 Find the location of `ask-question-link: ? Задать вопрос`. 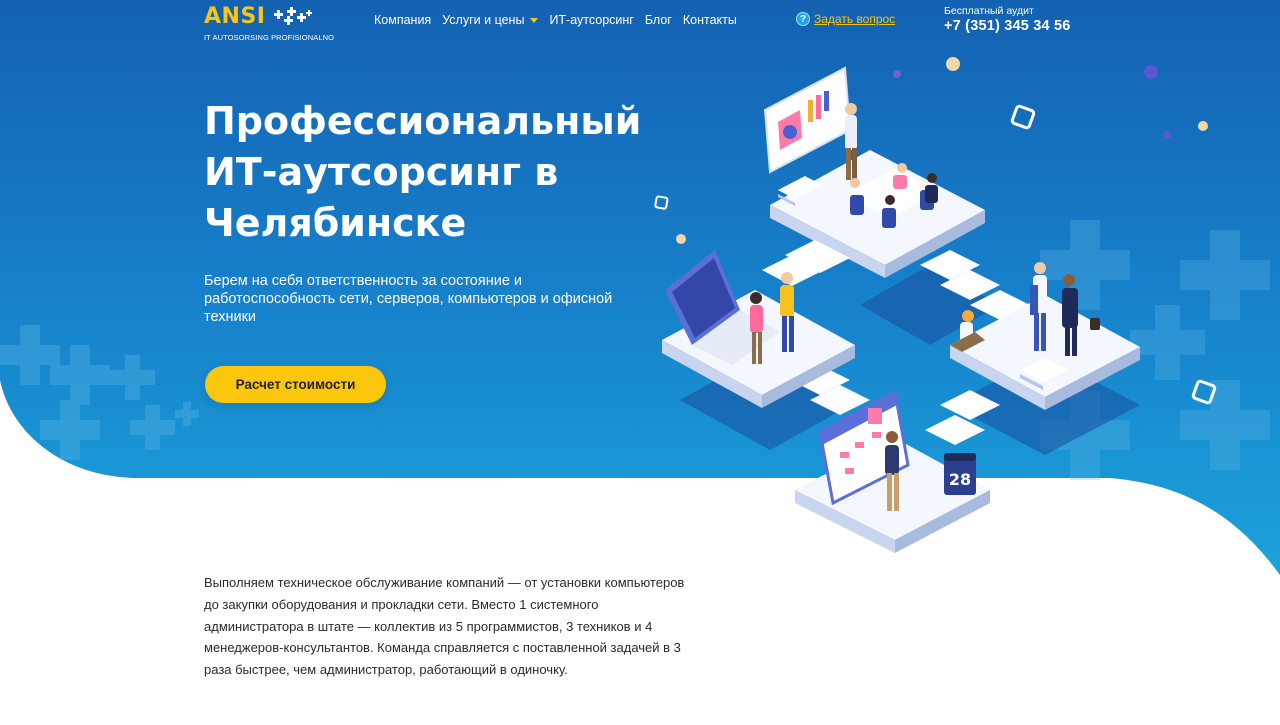

ask-question-link: ? Задать вопрос is located at coordinates (845, 19).